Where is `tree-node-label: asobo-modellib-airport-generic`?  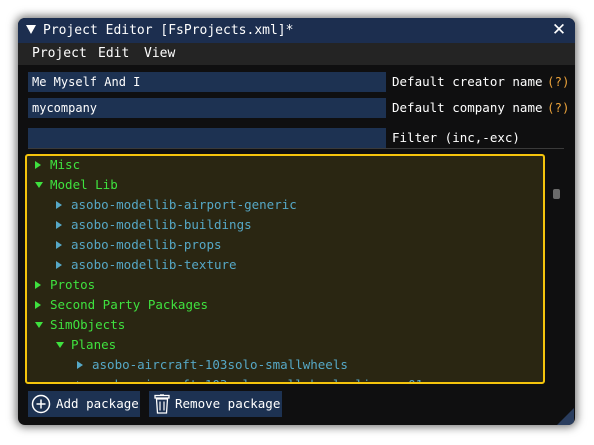 tree-node-label: asobo-modellib-airport-generic is located at coordinates (184, 204).